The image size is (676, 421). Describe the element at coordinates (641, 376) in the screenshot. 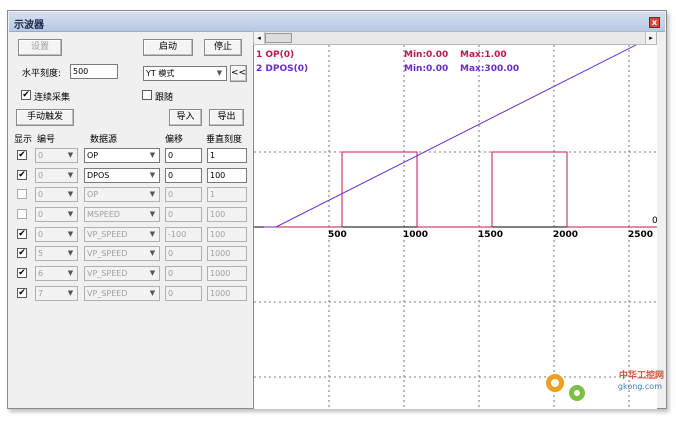

I see `watermark-text: 中华工控网` at that location.